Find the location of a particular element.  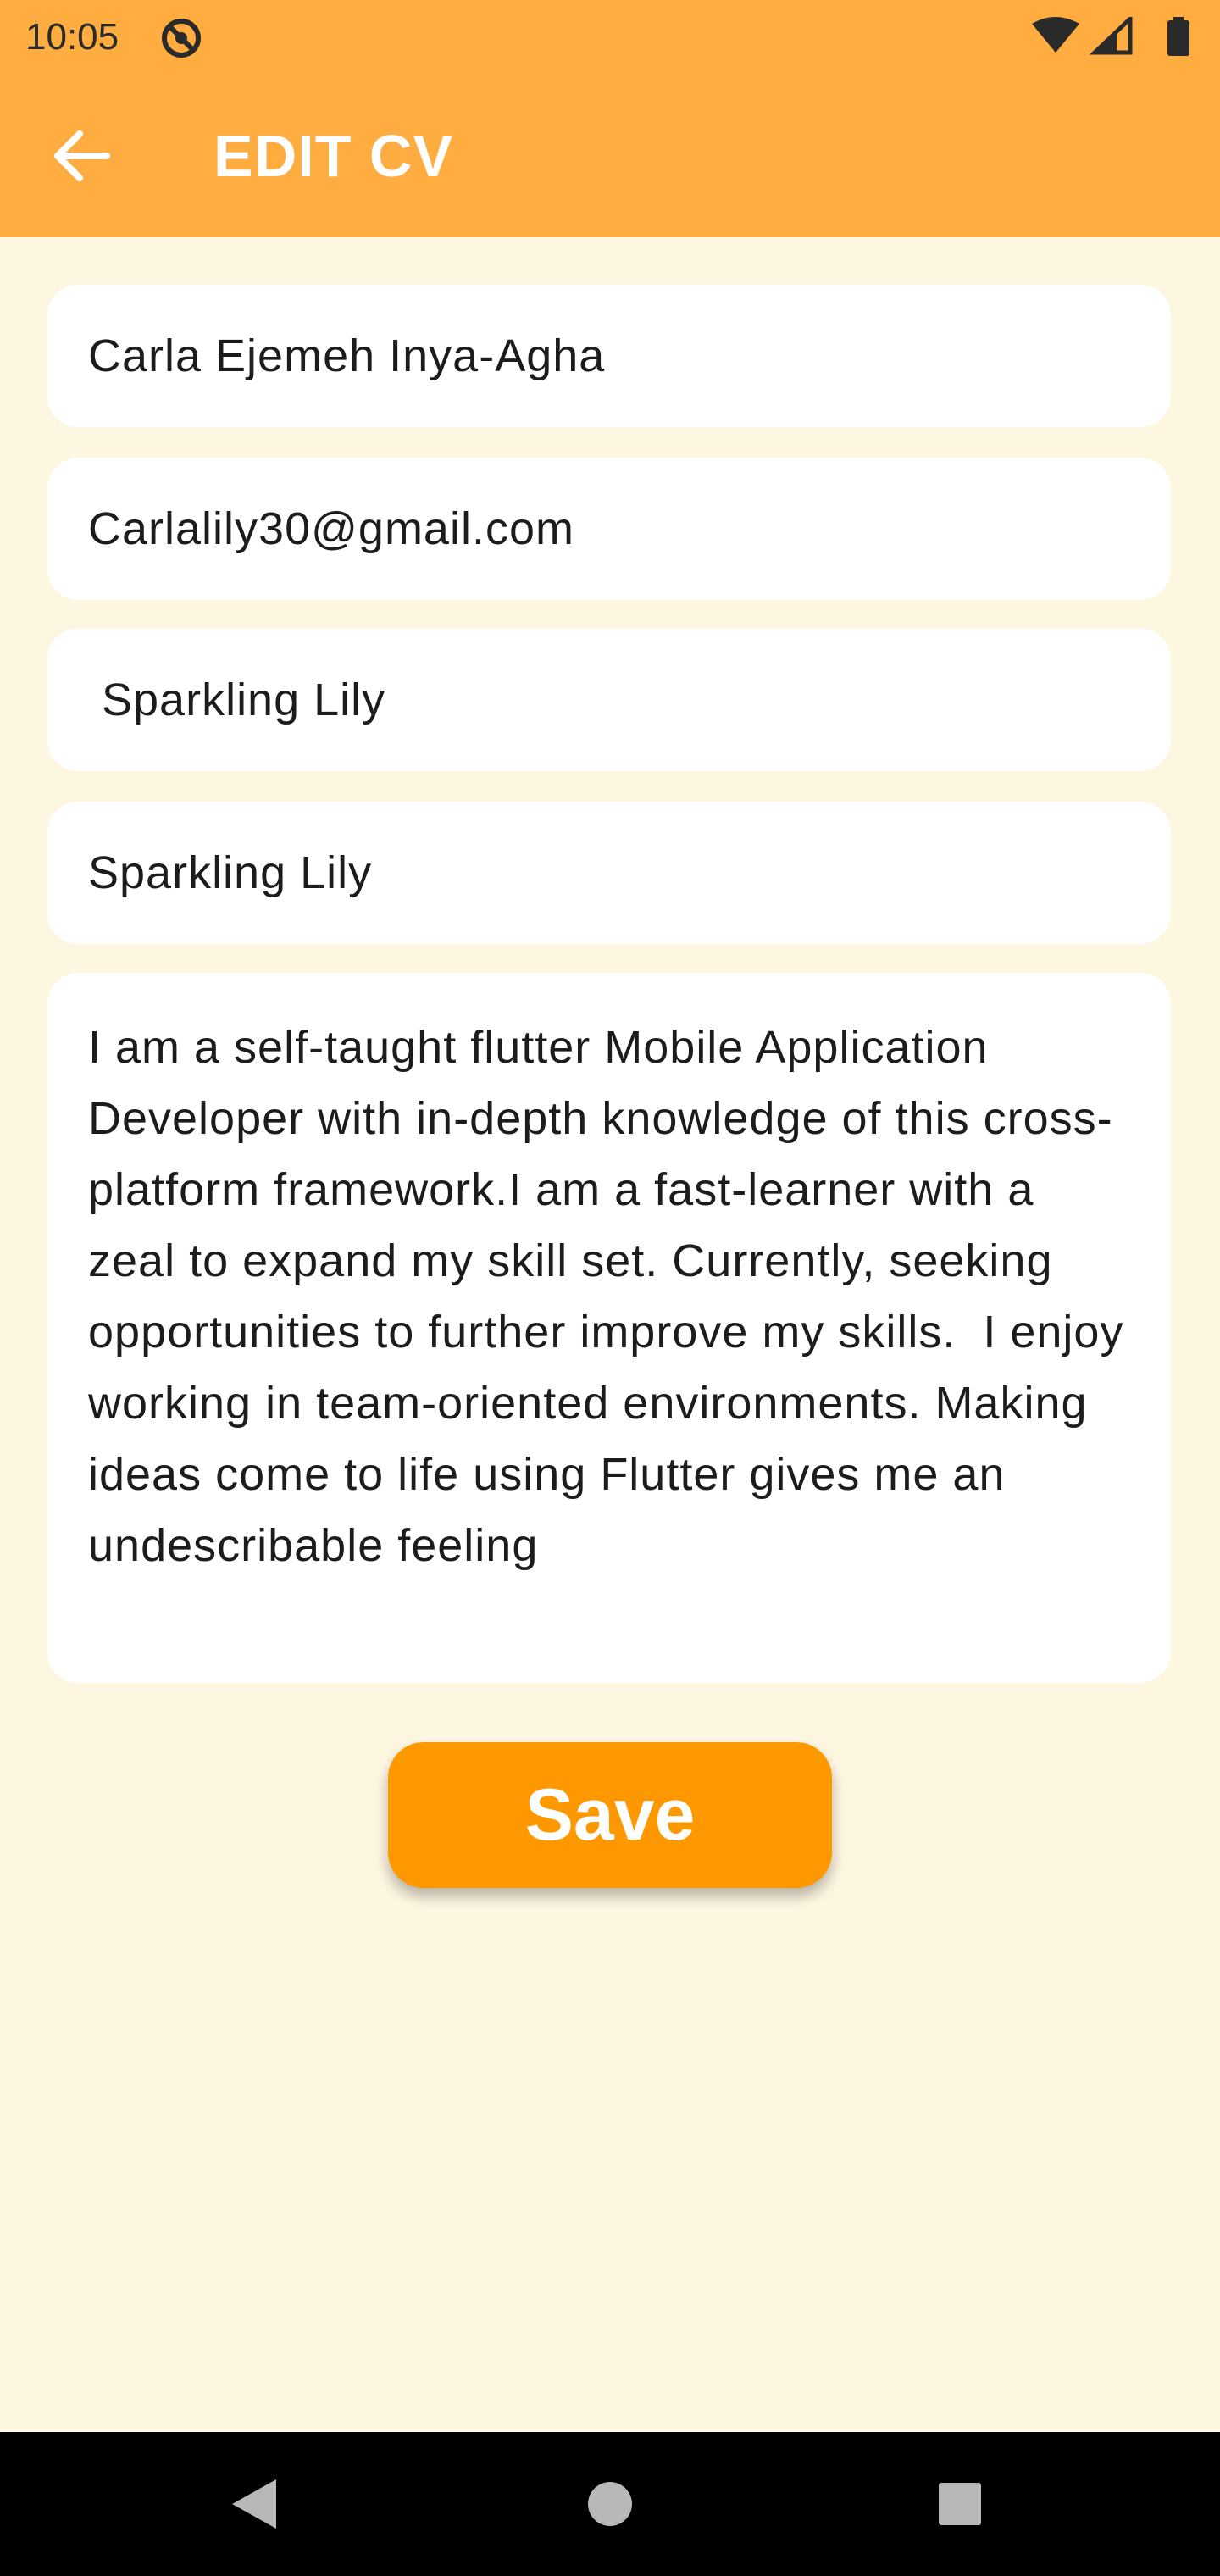

system-nav-bar is located at coordinates (610, 2504).